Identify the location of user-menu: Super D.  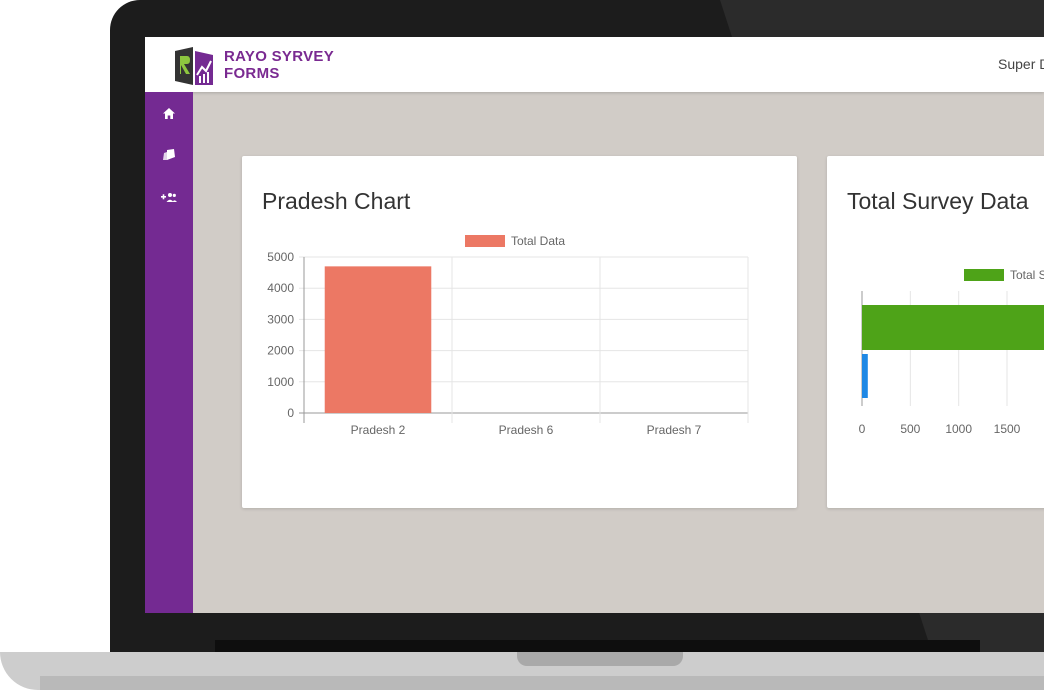
(1021, 64).